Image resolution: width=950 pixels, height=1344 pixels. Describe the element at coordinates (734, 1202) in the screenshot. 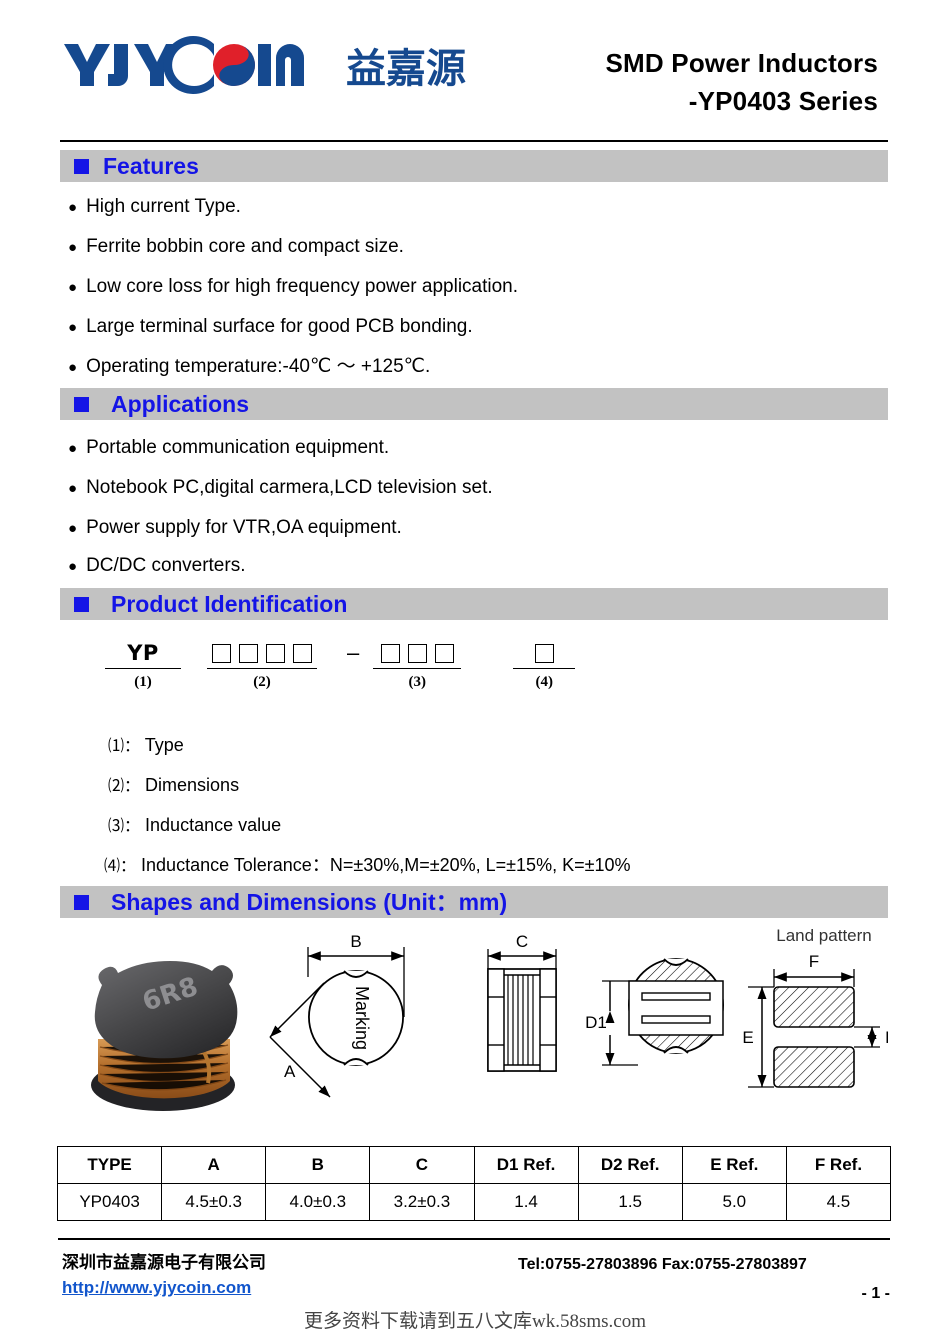

I see `cell-e: 5.0` at that location.